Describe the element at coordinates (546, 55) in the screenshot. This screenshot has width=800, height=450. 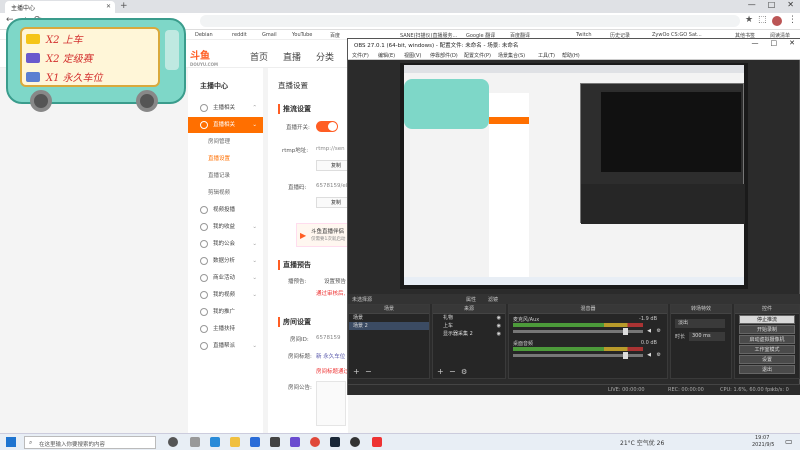
I see `menu-tools: 工具(T)` at that location.